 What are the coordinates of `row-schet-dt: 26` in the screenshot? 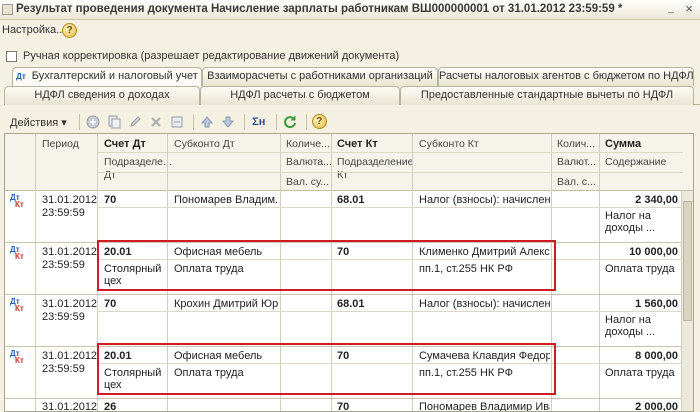 It's located at (110, 406).